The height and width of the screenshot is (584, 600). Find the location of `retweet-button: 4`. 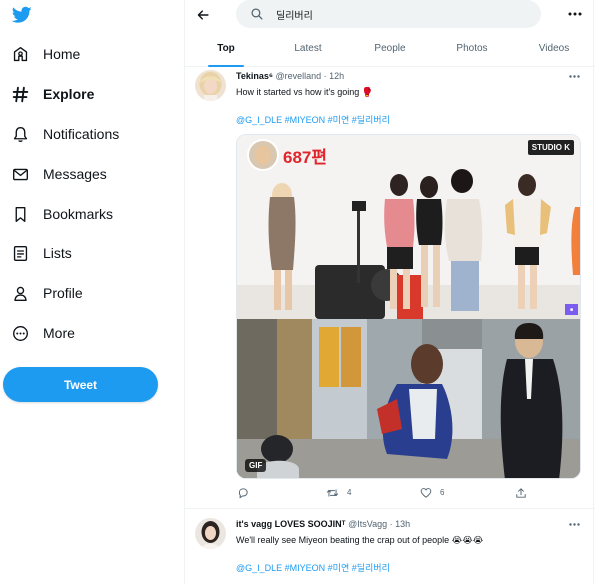

retweet-button: 4 is located at coordinates (338, 492).